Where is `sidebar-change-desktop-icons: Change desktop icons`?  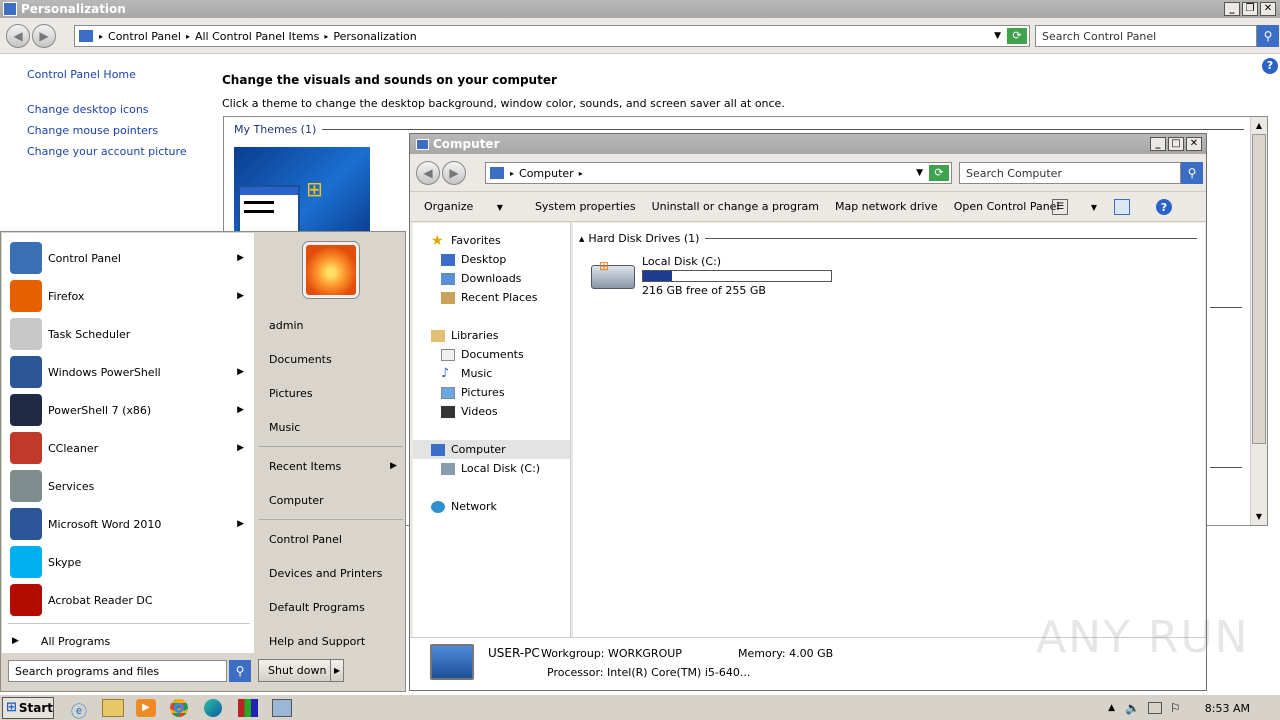
sidebar-change-desktop-icons: Change desktop icons is located at coordinates (117, 113).